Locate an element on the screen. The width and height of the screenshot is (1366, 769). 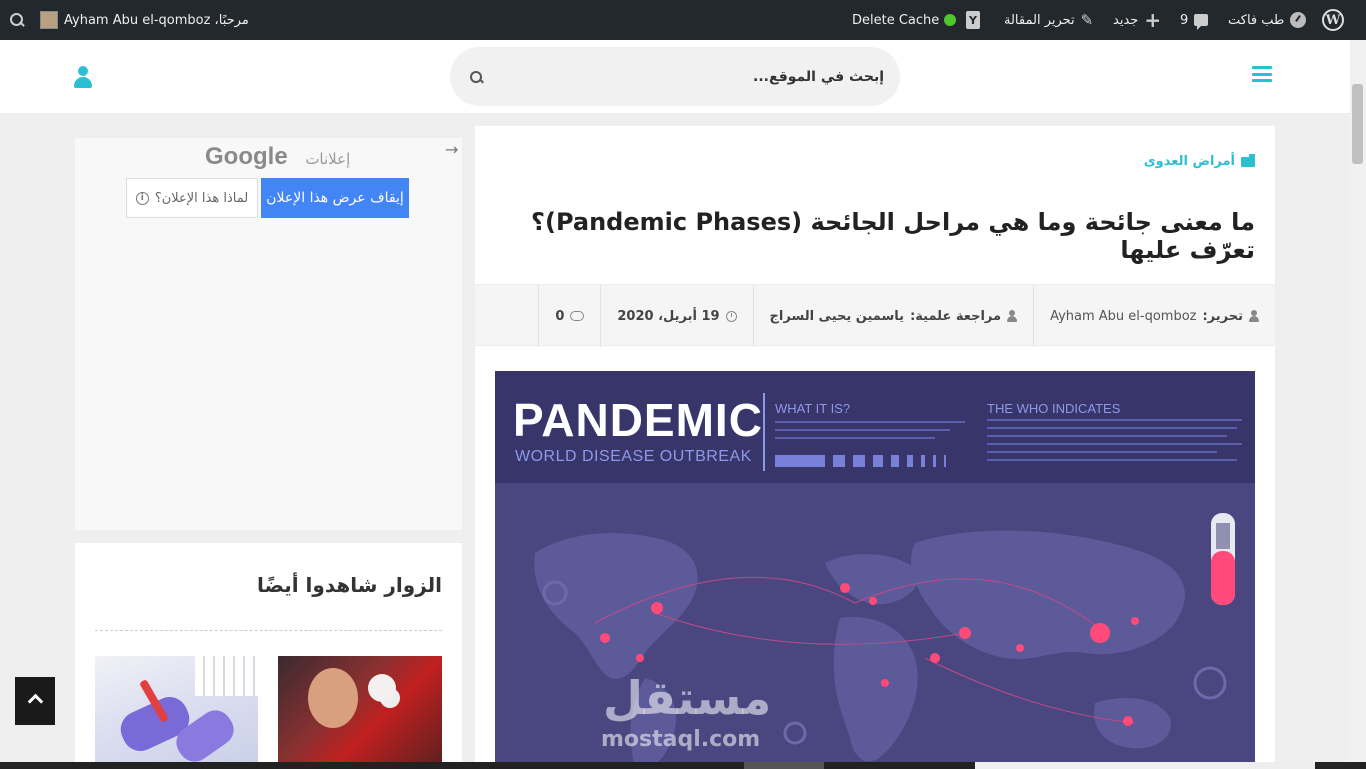
user-avatar is located at coordinates (49, 20).